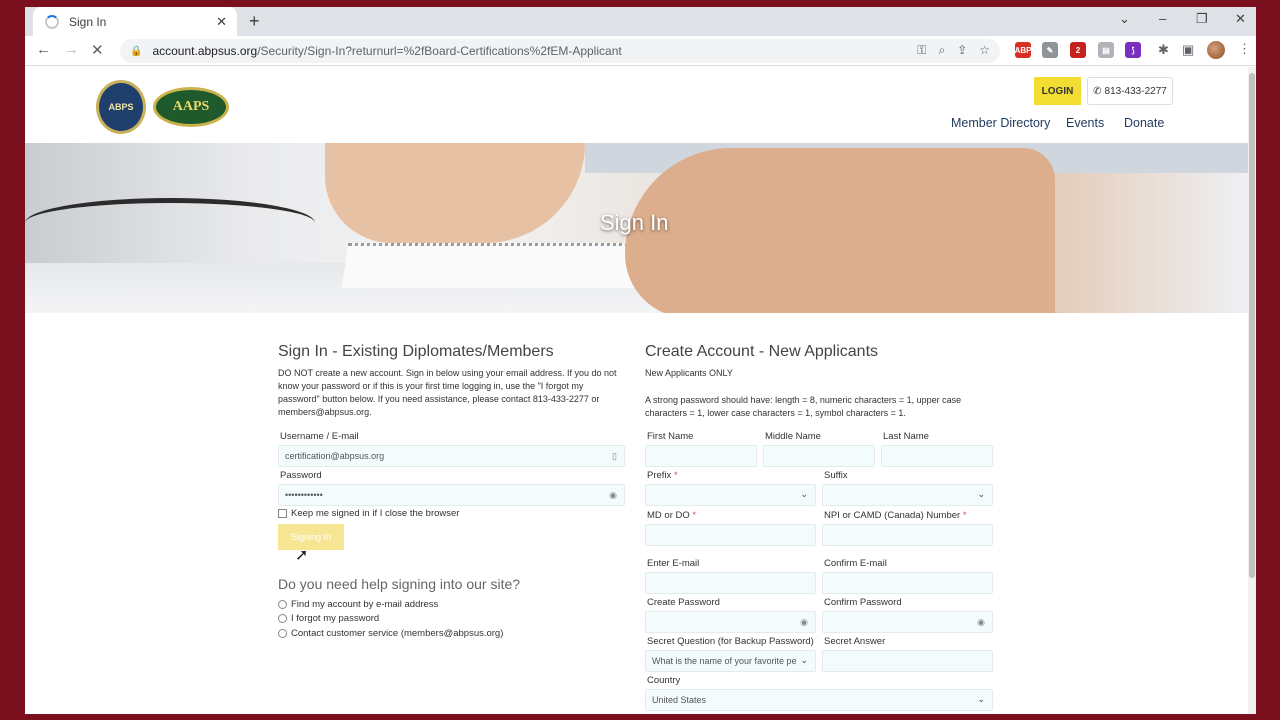 The width and height of the screenshot is (1280, 720). I want to click on side-panel-icon: ▣, so click(1188, 50).